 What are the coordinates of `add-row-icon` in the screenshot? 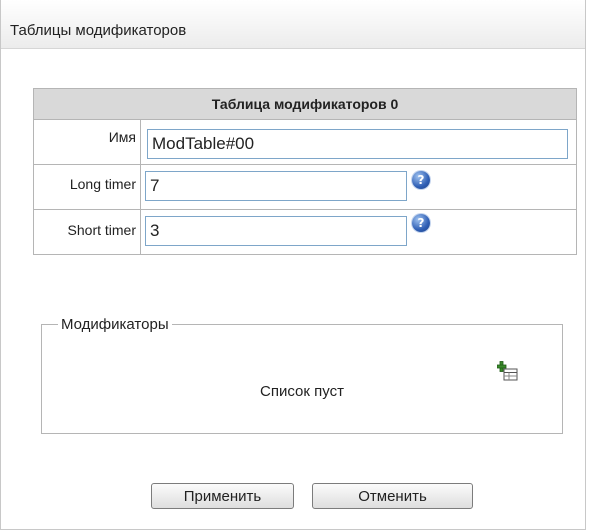 It's located at (508, 371).